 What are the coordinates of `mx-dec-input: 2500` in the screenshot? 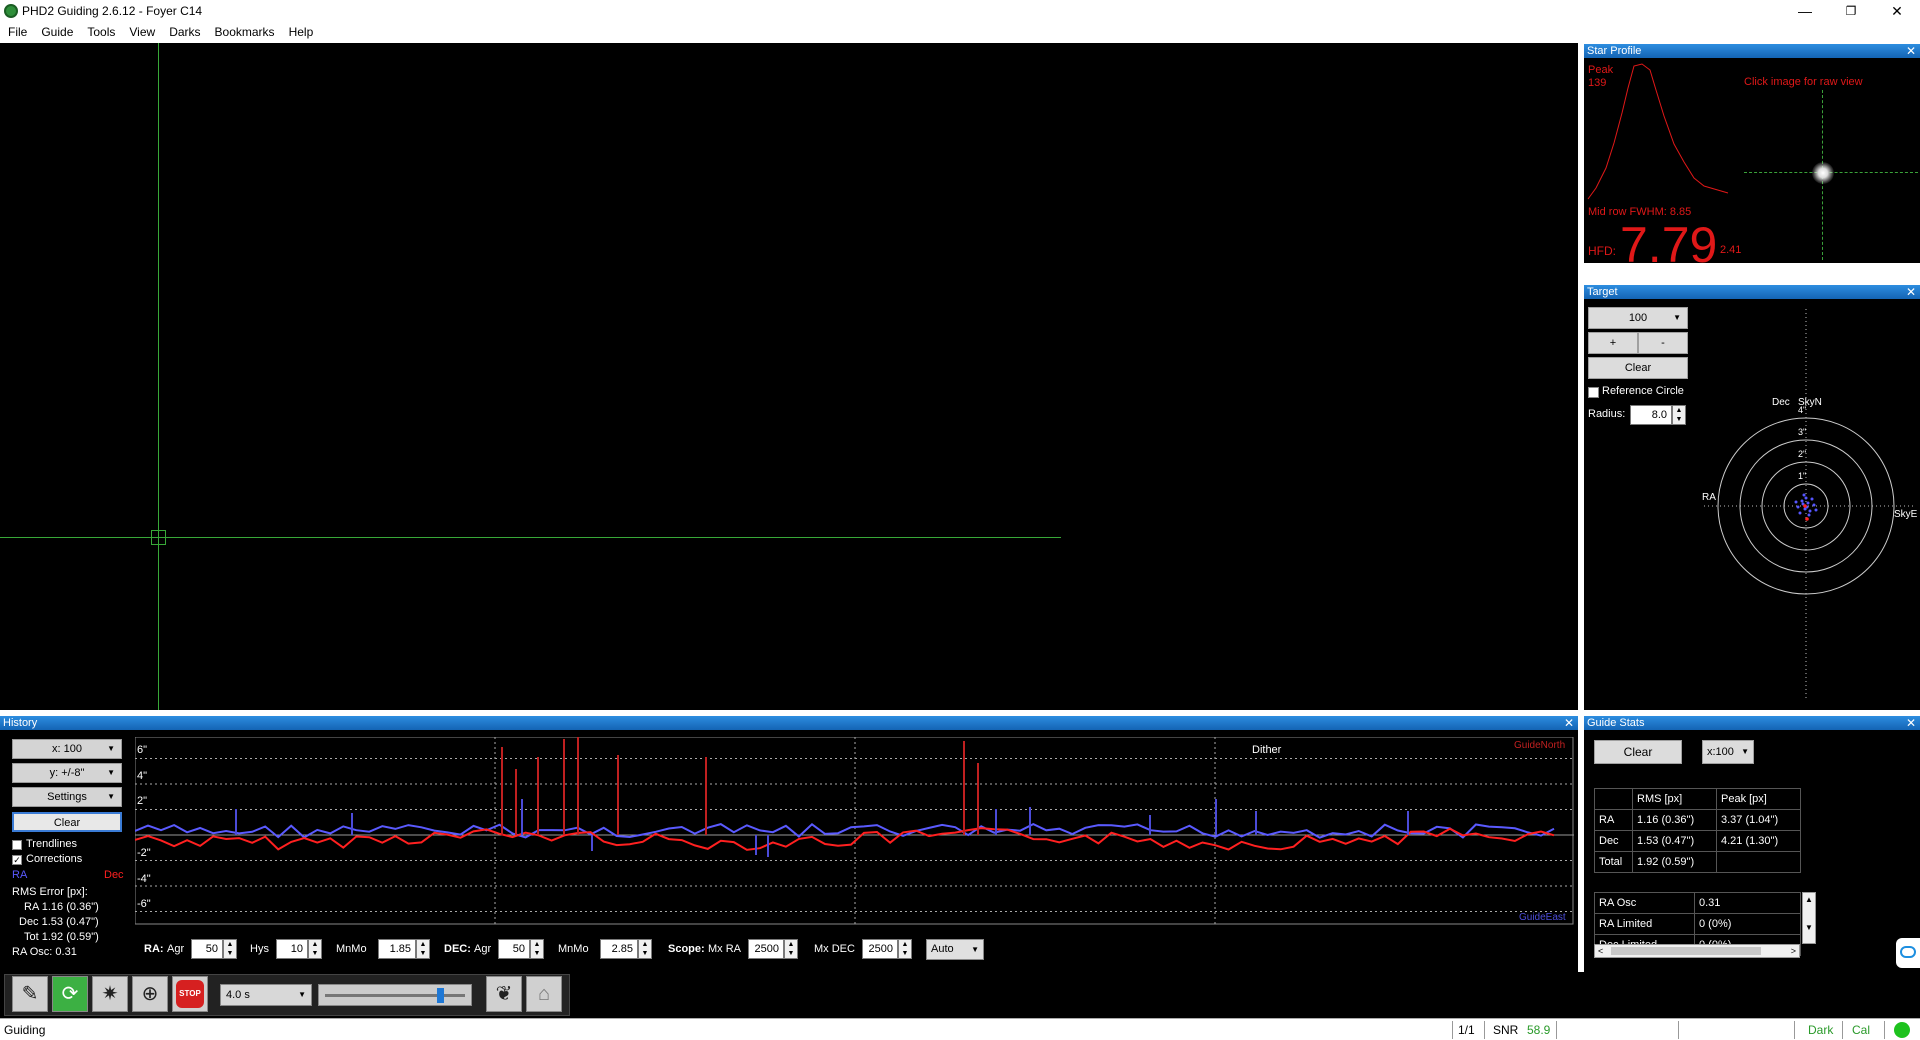 It's located at (880, 949).